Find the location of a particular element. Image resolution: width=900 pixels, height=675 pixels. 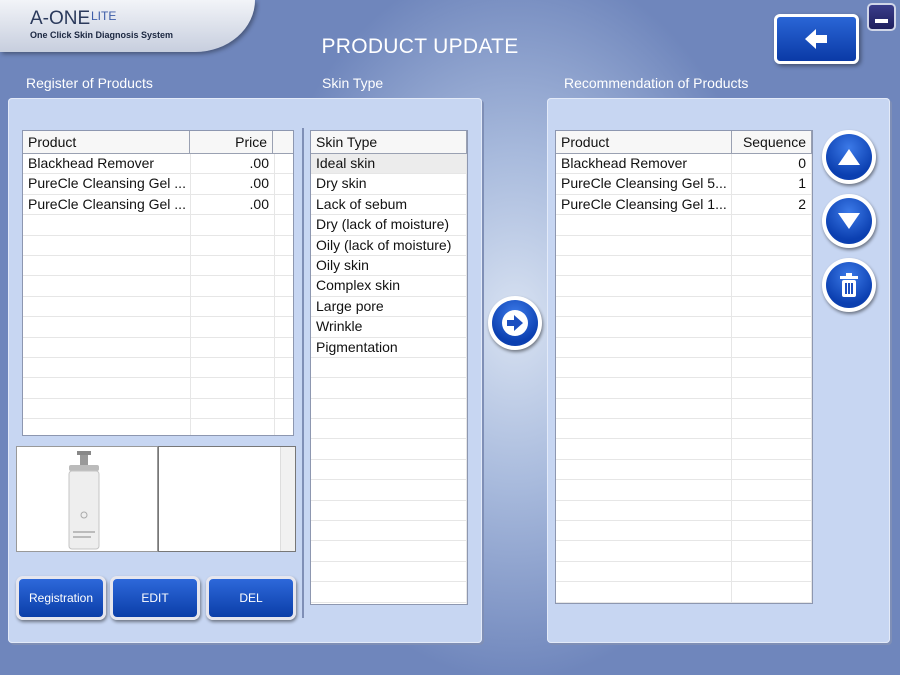

remove-recommendation-button is located at coordinates (849, 285).